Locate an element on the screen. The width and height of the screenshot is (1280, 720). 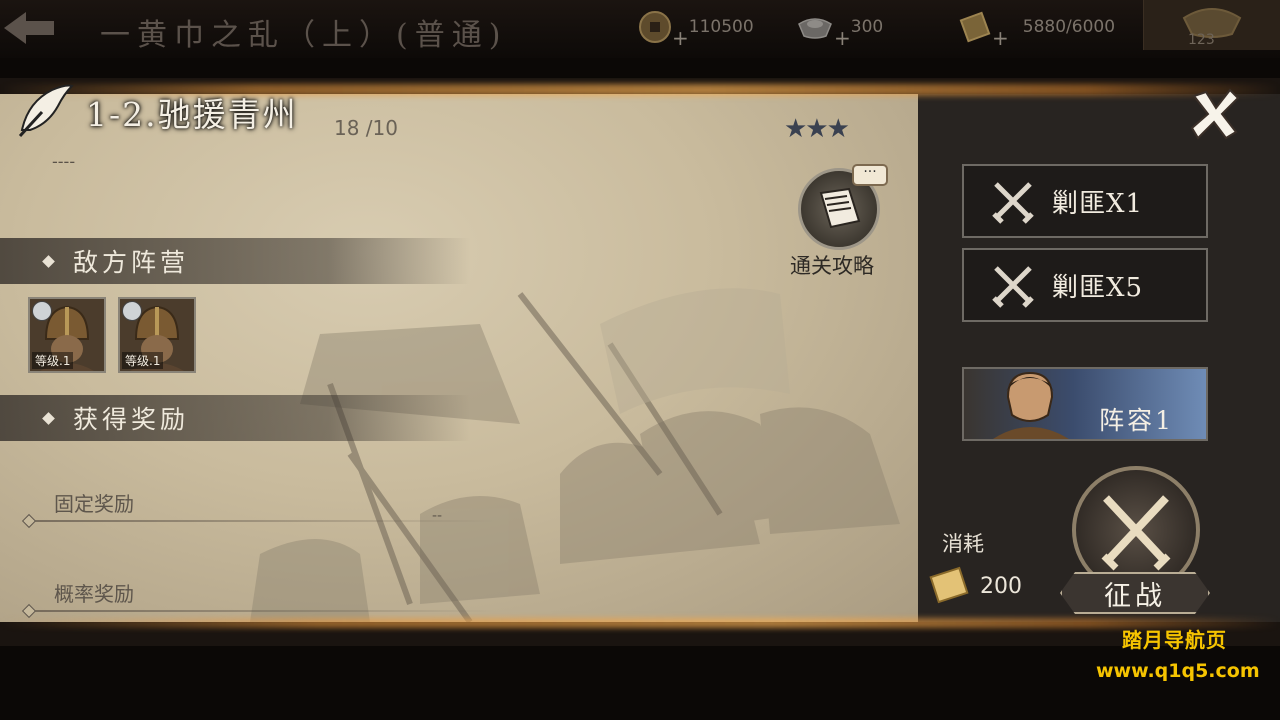
sweep-x5-button: 剿匪X5 is located at coordinates (1085, 285).